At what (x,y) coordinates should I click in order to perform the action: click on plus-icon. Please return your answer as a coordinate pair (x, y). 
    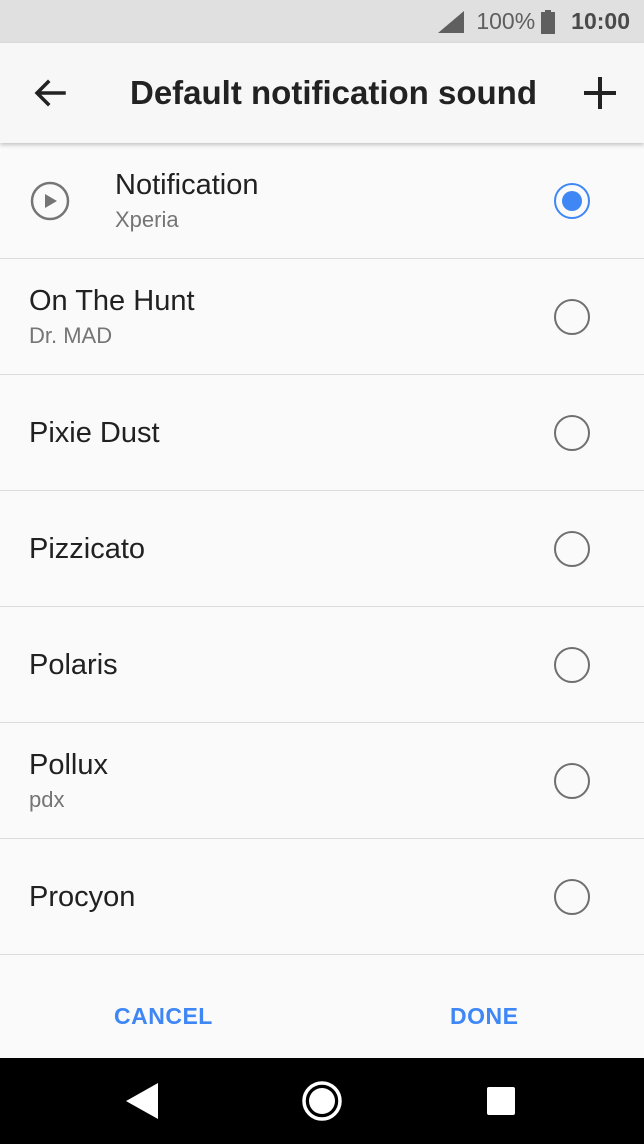
    Looking at the image, I should click on (600, 93).